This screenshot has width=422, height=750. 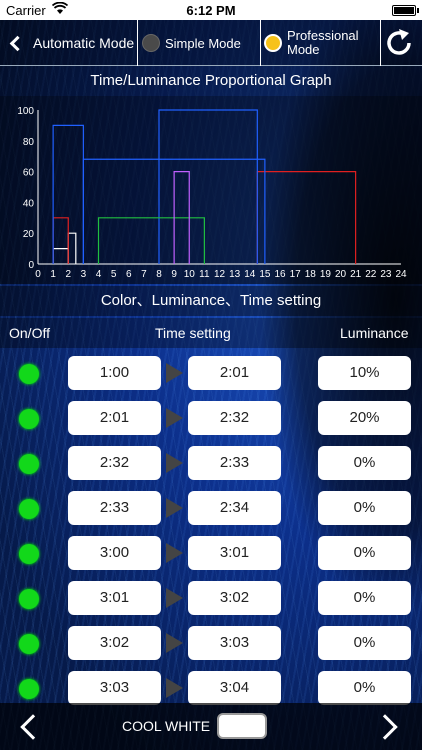 What do you see at coordinates (242, 726) in the screenshot?
I see `color-swatch` at bounding box center [242, 726].